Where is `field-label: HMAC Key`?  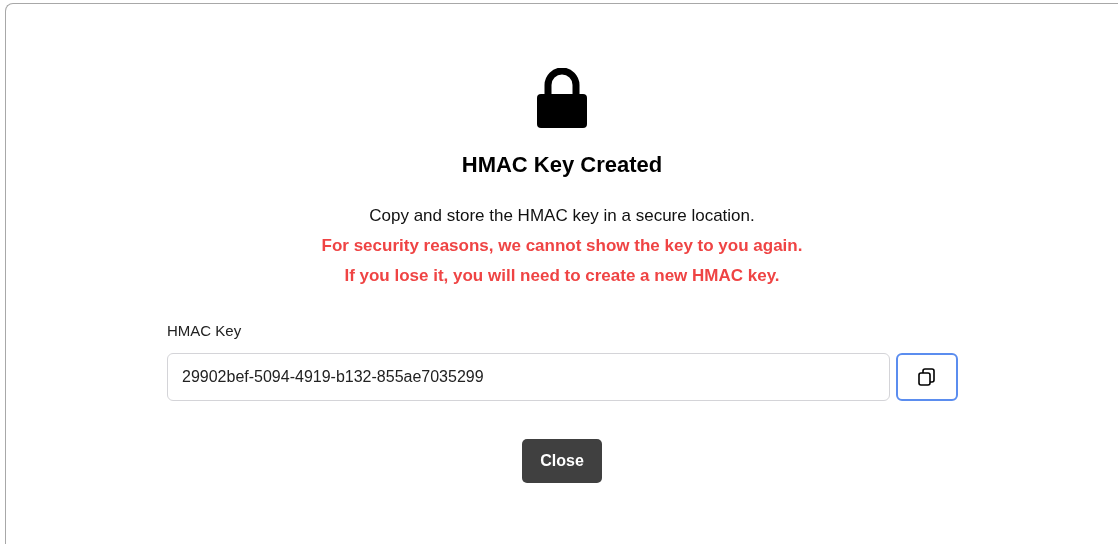
field-label: HMAC Key is located at coordinates (205, 330).